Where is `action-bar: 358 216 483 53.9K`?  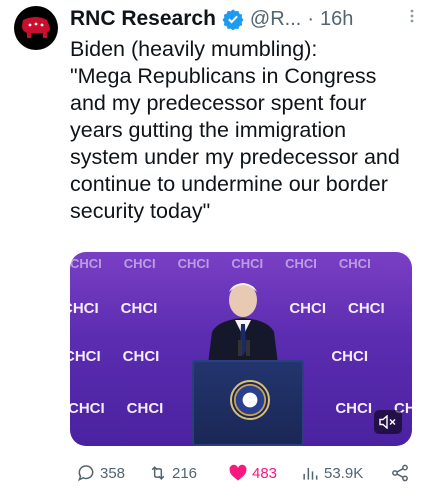 action-bar: 358 216 483 53.9K is located at coordinates (245, 473).